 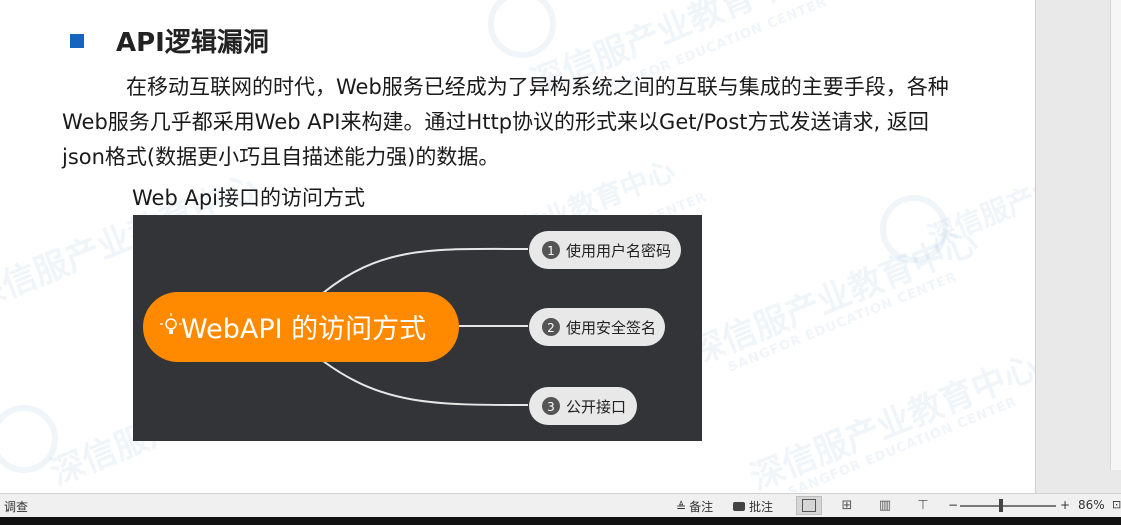 I want to click on mindmap-root-label: WebAPI 的访问方式, so click(x=303, y=329).